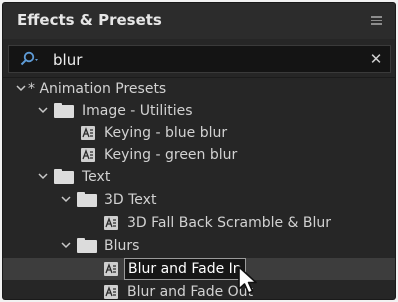  Describe the element at coordinates (171, 155) in the screenshot. I see `tree-item-label: Keying - green blur` at that location.